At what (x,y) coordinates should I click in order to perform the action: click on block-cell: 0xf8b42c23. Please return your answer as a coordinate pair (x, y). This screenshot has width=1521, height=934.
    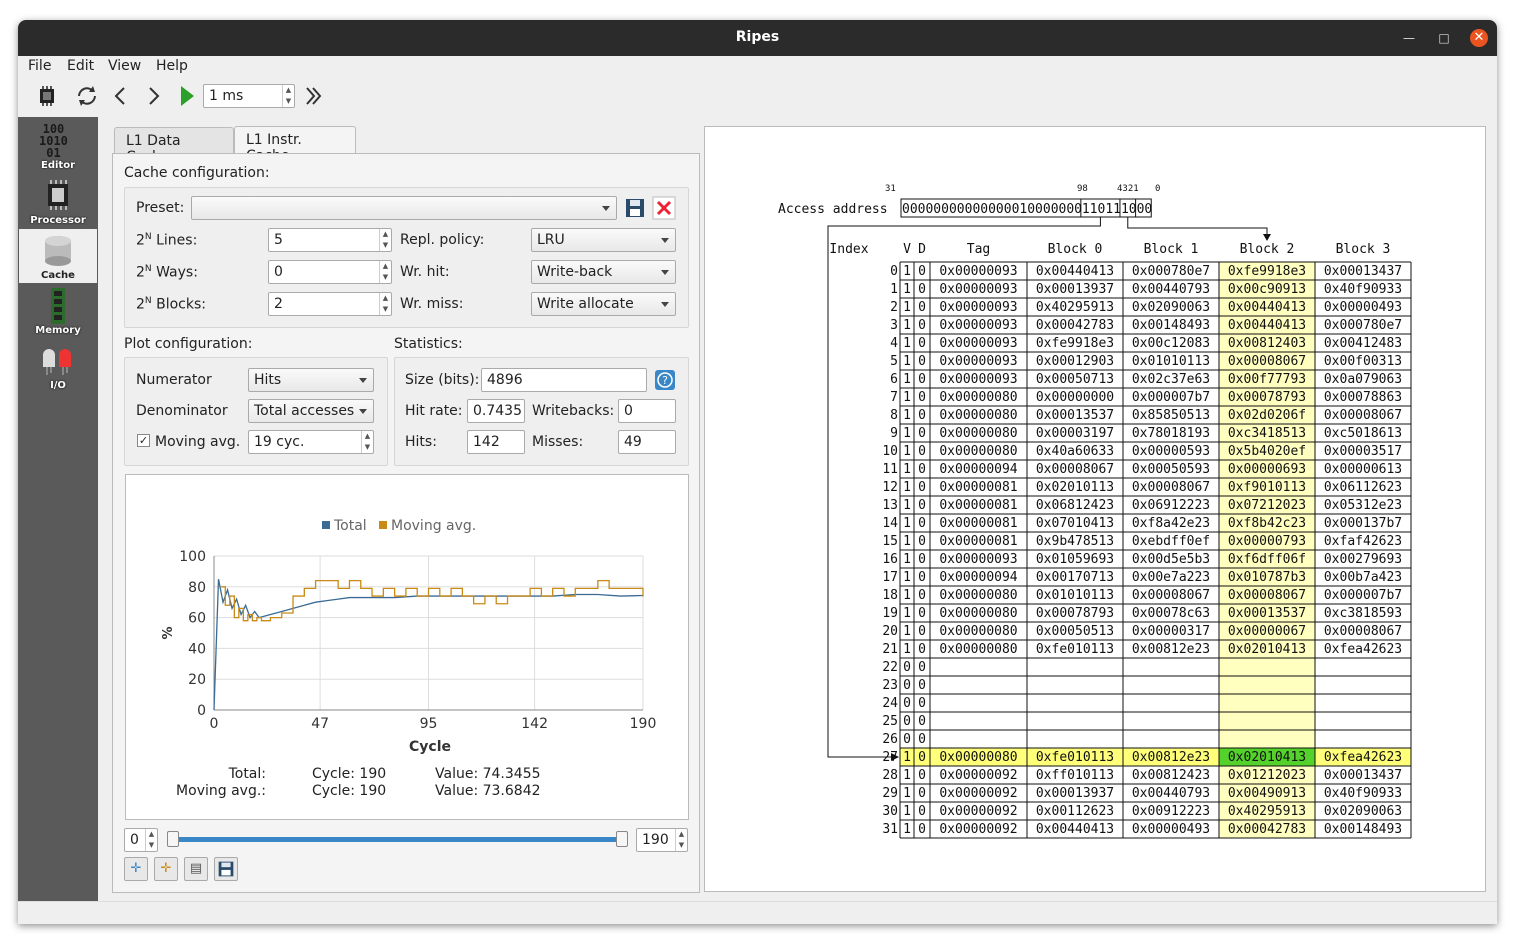
    Looking at the image, I should click on (1267, 523).